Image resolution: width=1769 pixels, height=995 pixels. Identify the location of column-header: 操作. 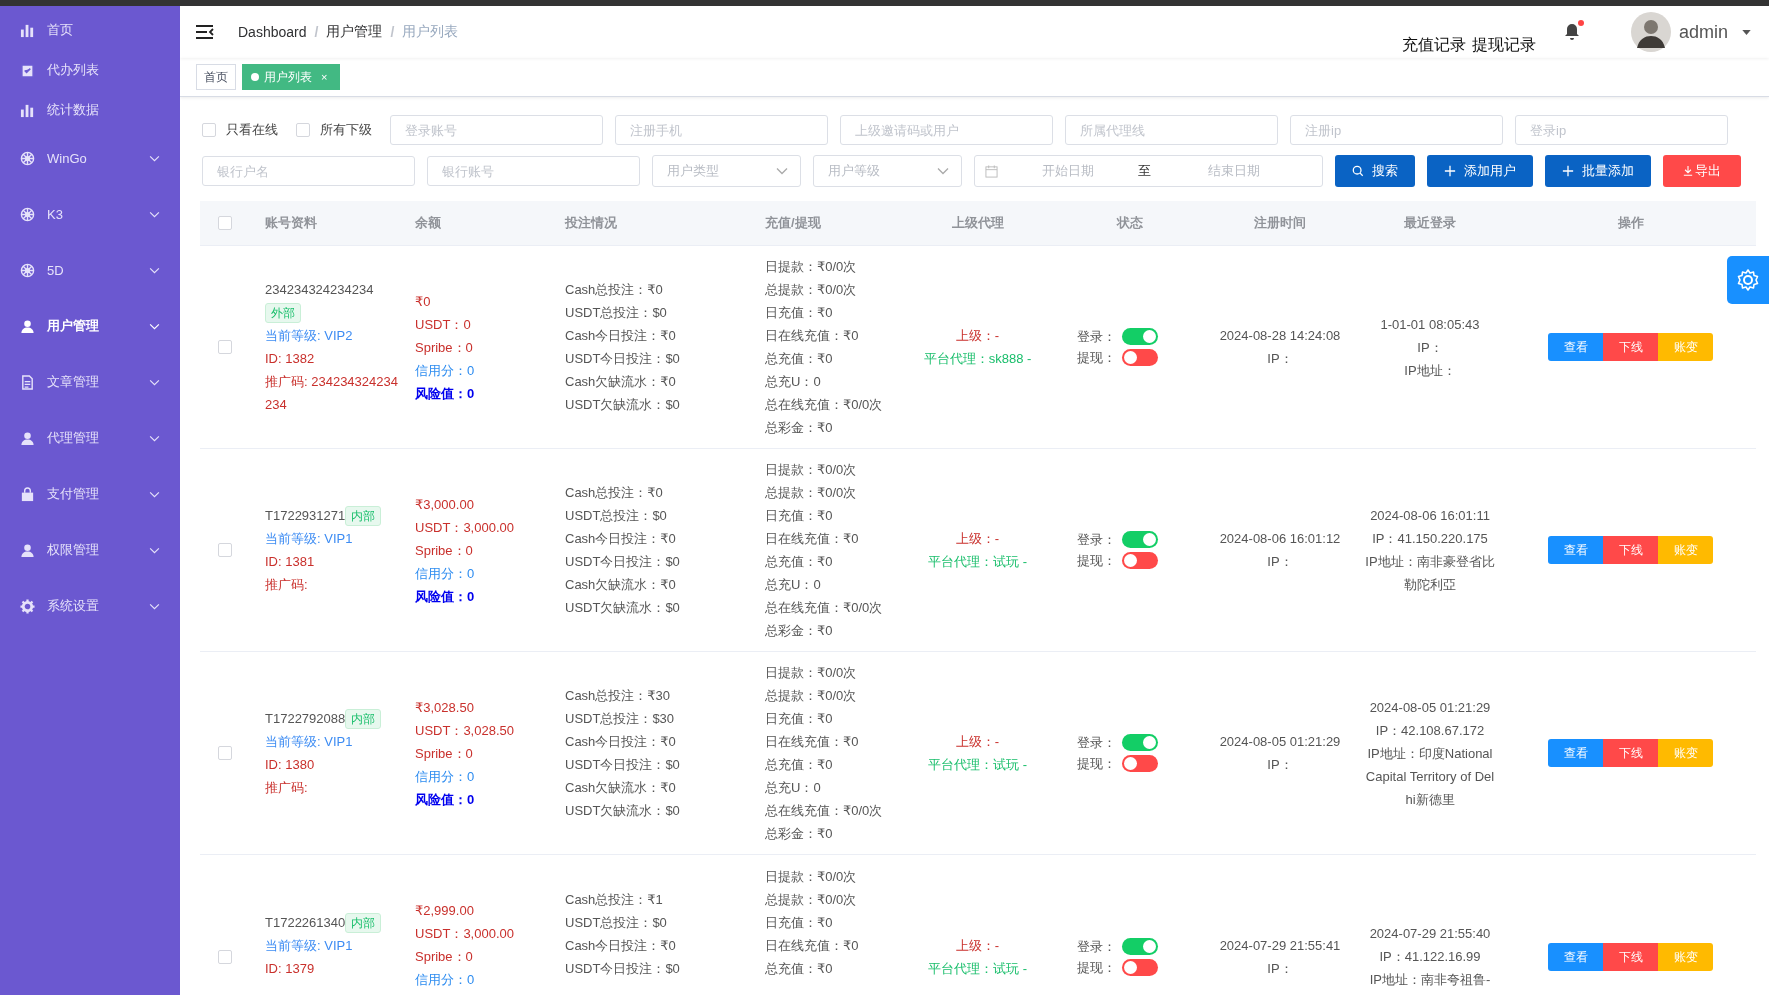
(1630, 223).